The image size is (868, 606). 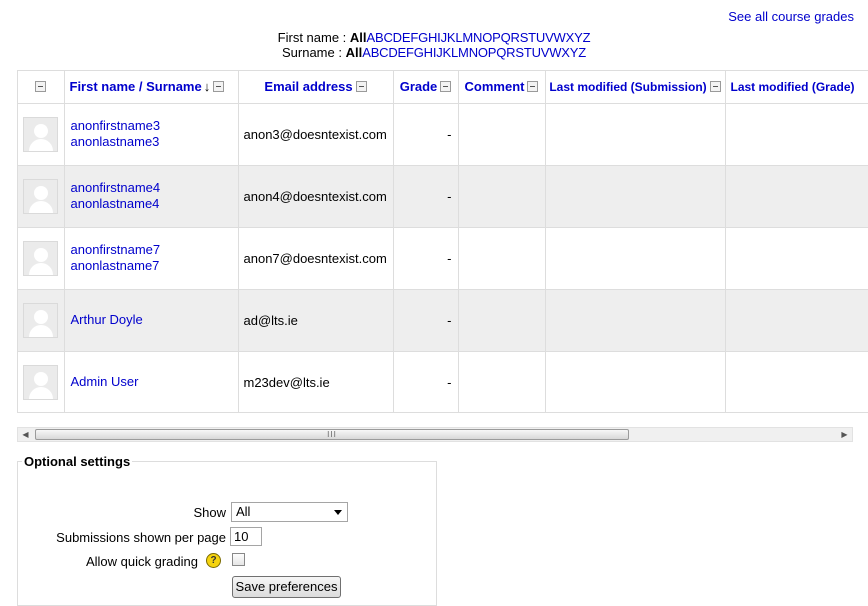 I want to click on name-cell: anonfirstname7 anonlastname7, so click(x=151, y=258).